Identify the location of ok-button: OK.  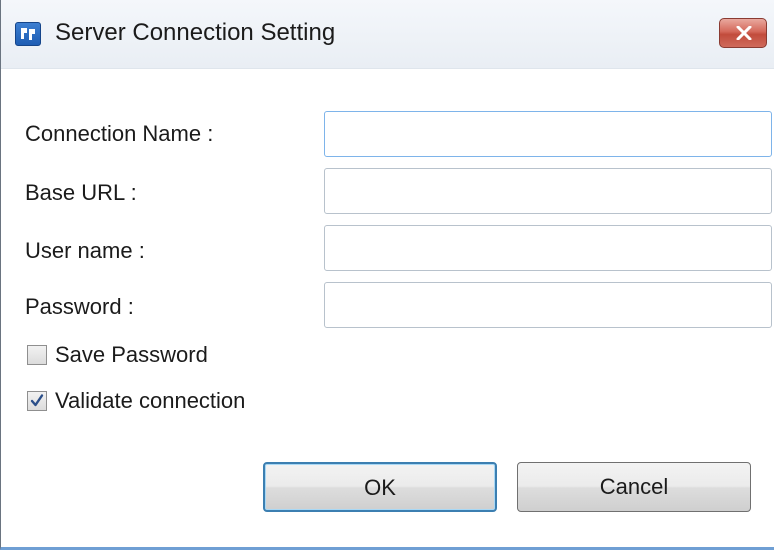
(380, 487).